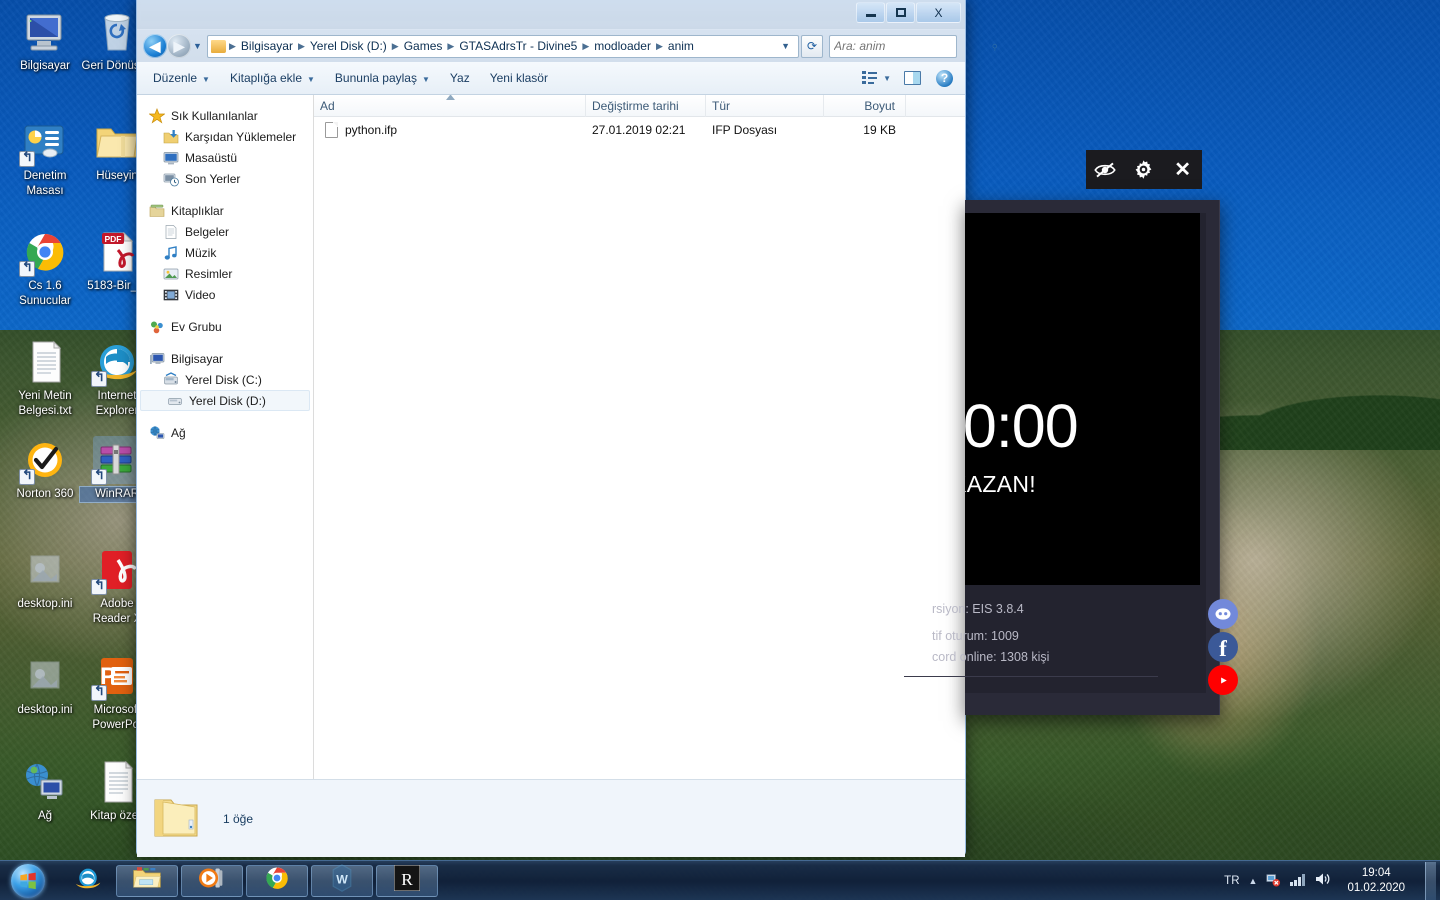 This screenshot has height=900, width=1440. Describe the element at coordinates (225, 400) in the screenshot. I see `nav-item-3-1: Yerel Disk (D:)` at that location.